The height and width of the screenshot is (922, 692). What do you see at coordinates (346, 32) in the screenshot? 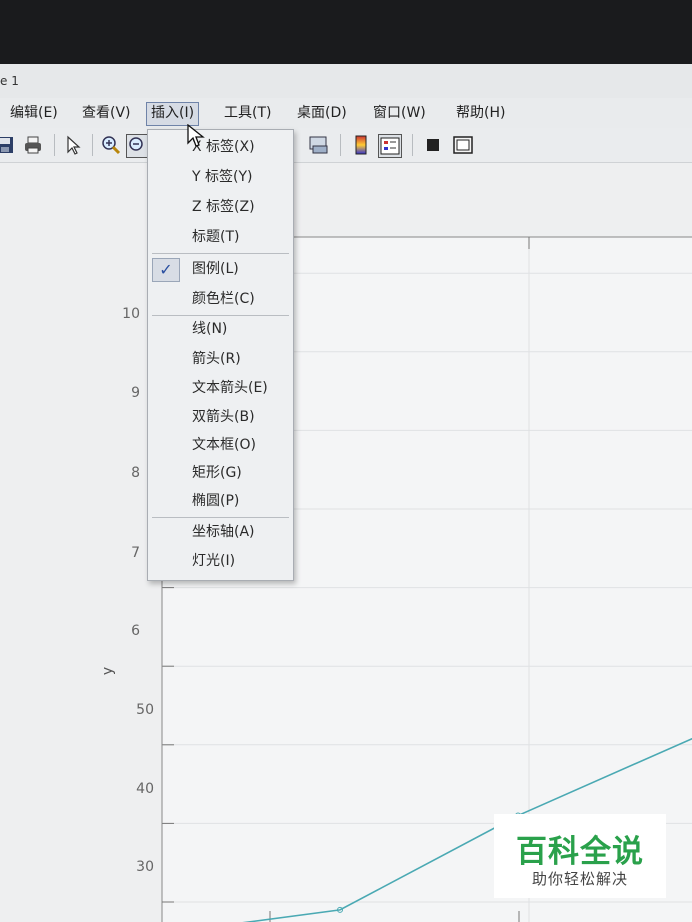
I see `monitor-bezel` at bounding box center [346, 32].